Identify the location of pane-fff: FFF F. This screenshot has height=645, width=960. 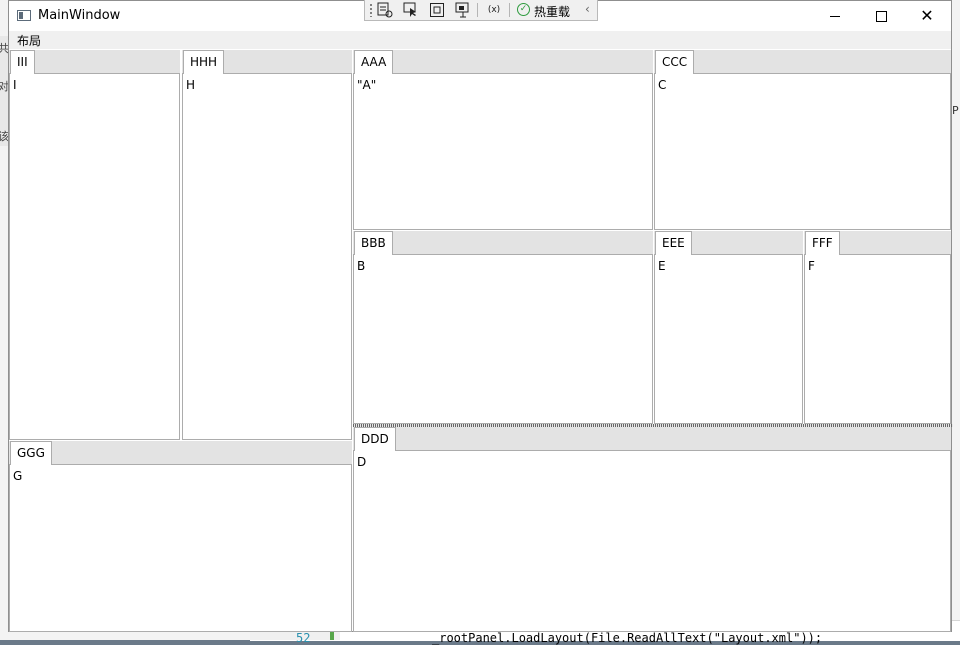
(877, 327).